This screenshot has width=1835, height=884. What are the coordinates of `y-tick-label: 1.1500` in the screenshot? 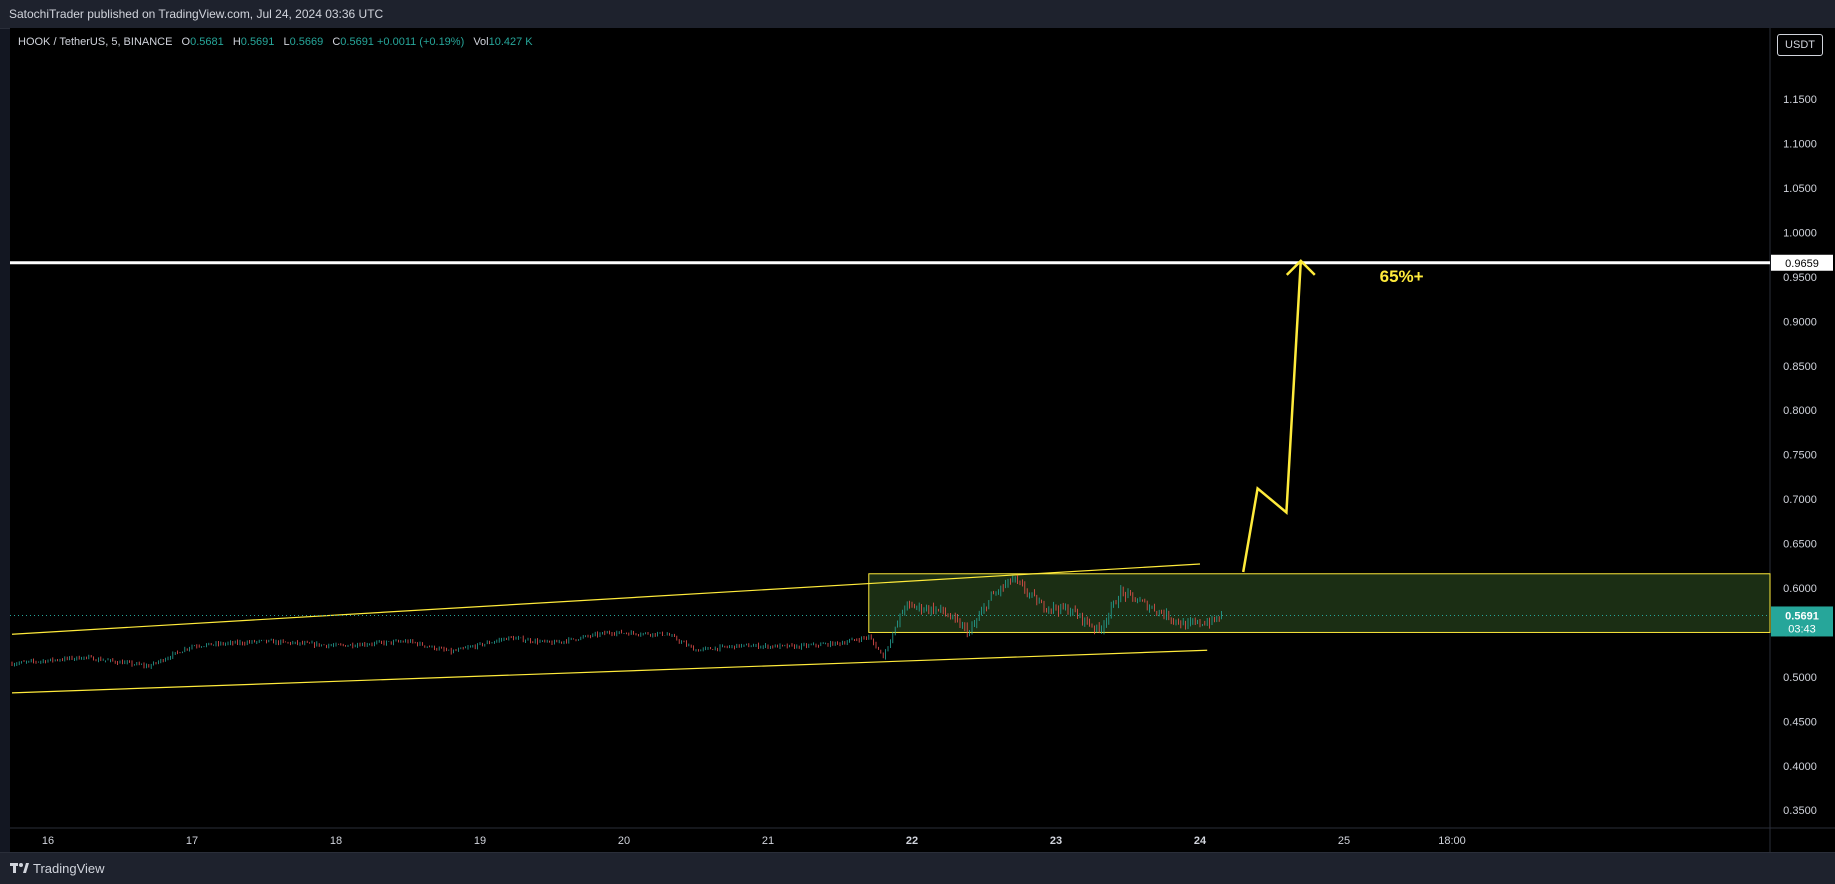 It's located at (1800, 100).